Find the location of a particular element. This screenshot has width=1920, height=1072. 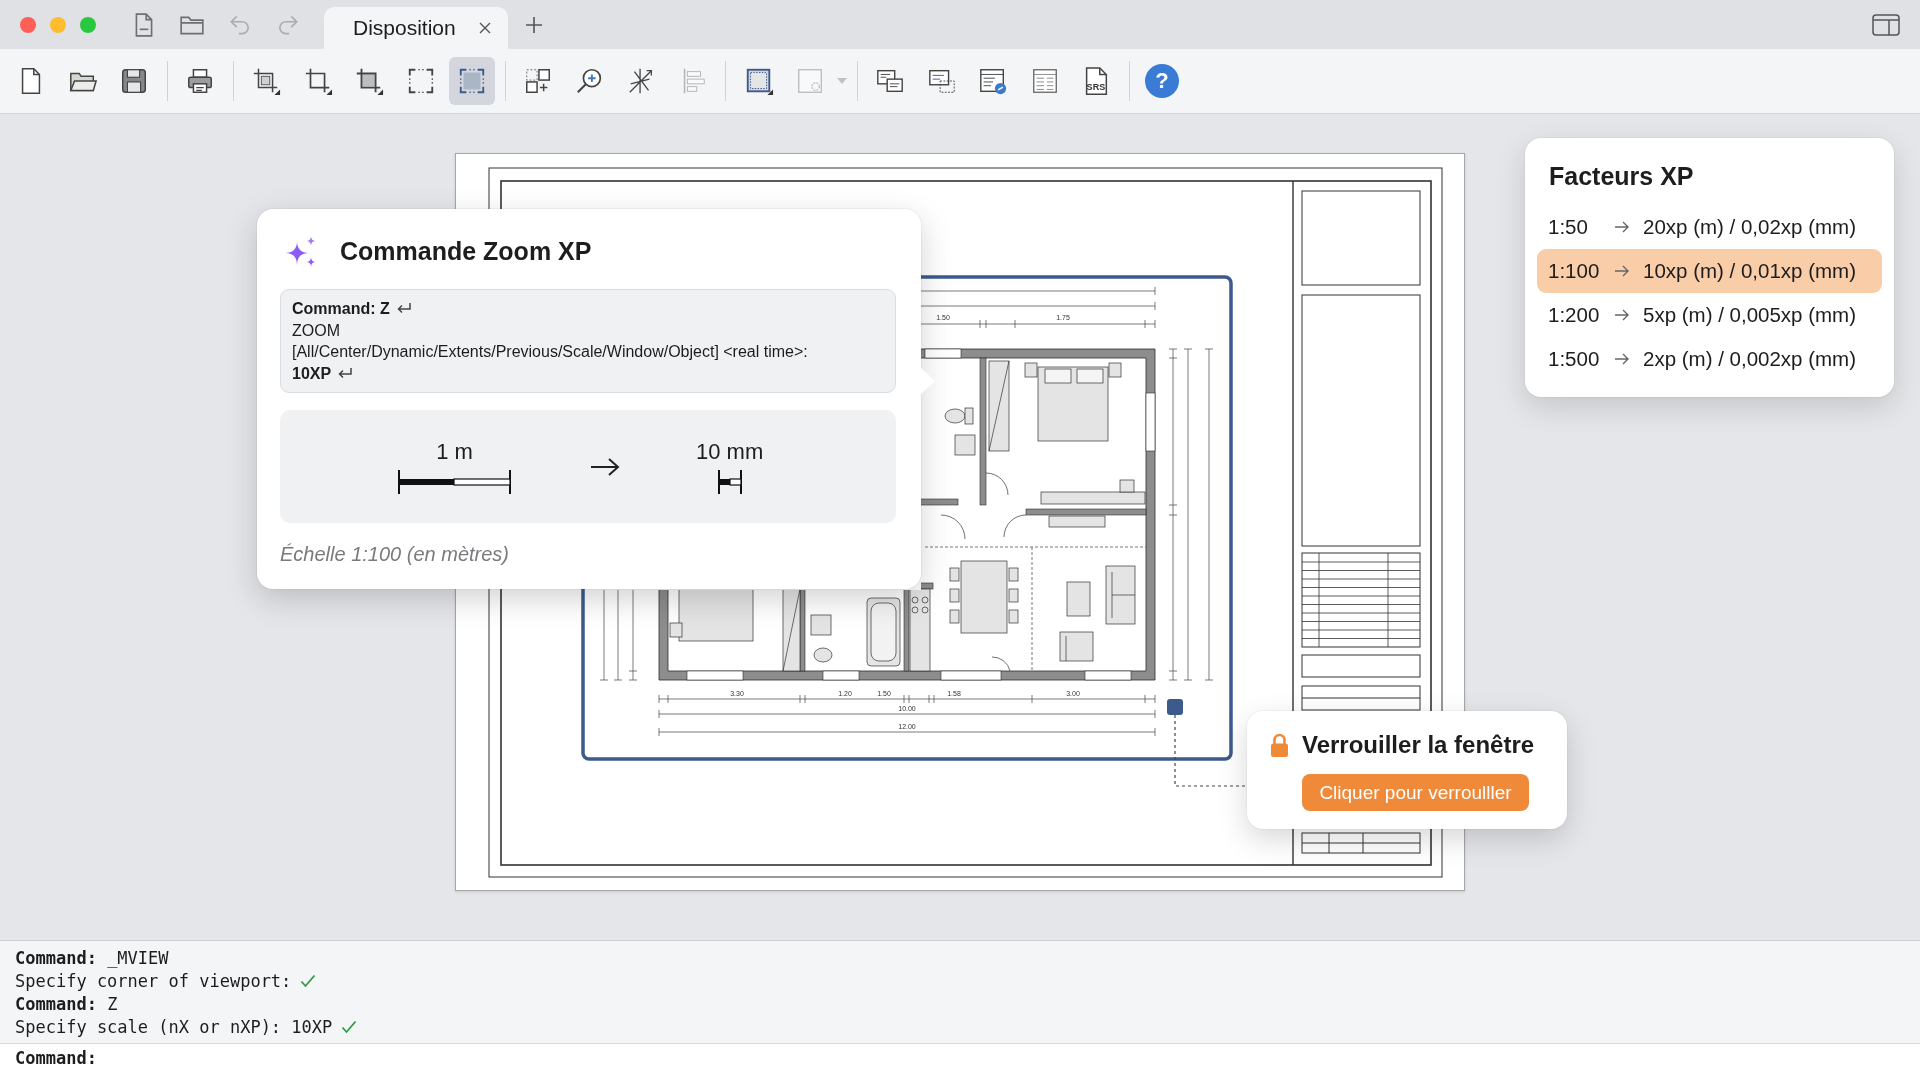

close-icon is located at coordinates (485, 28).